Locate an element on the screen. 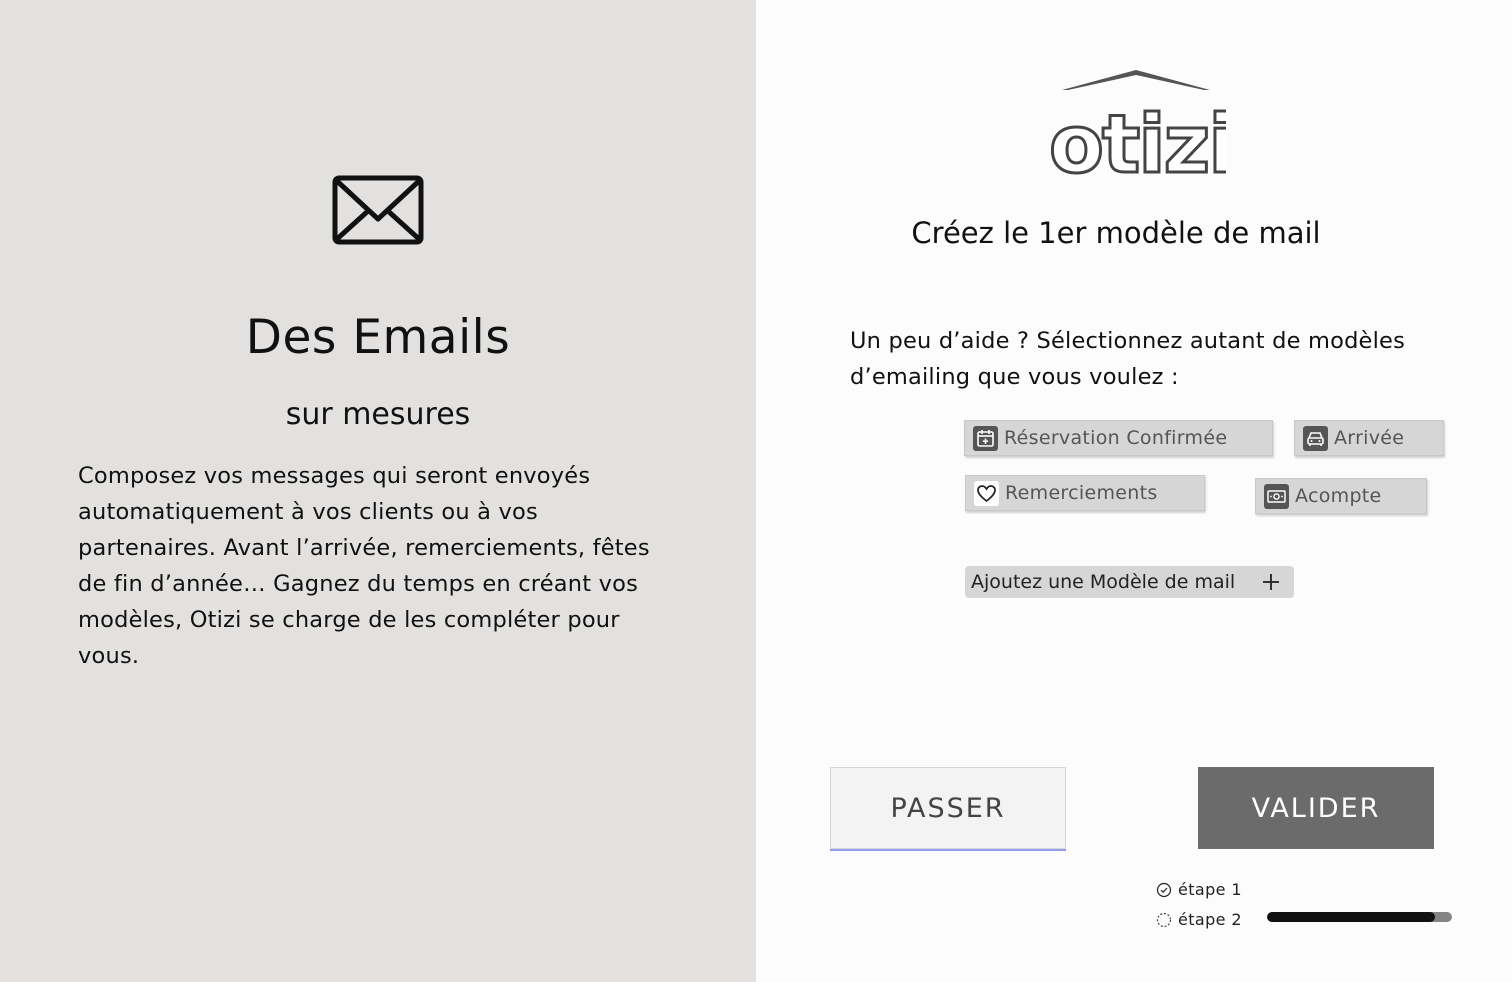 Image resolution: width=1512 pixels, height=982 pixels. step-indicator-2: étape 2 is located at coordinates (1199, 919).